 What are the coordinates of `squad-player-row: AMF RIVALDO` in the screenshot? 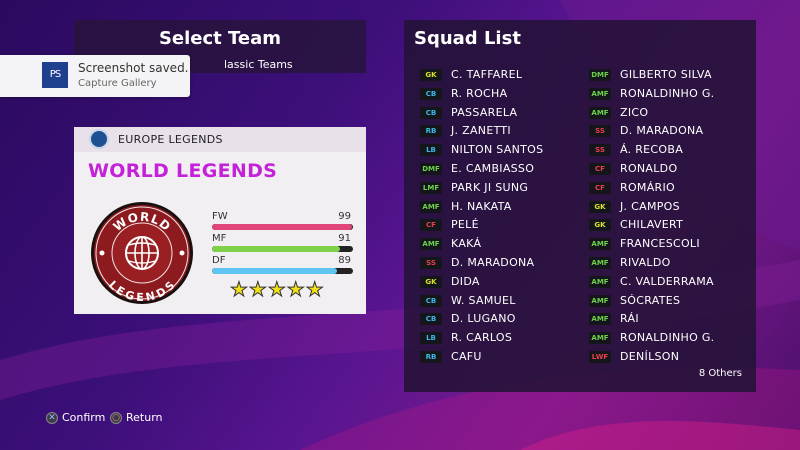 It's located at (671, 263).